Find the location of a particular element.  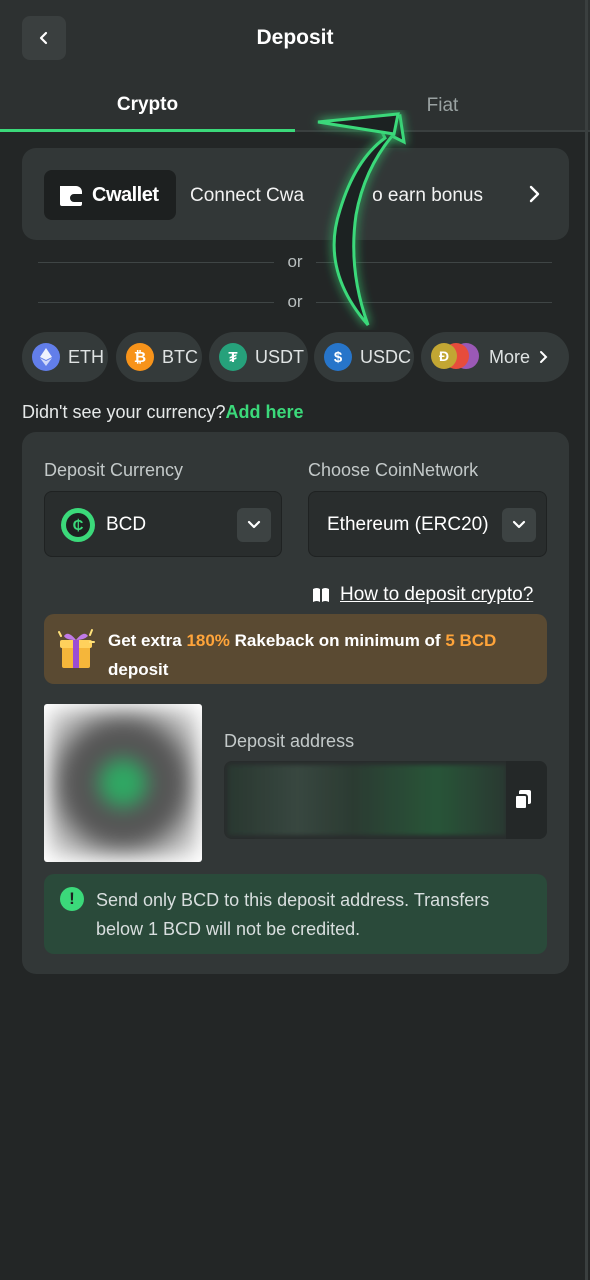

eth-icon is located at coordinates (46, 357).